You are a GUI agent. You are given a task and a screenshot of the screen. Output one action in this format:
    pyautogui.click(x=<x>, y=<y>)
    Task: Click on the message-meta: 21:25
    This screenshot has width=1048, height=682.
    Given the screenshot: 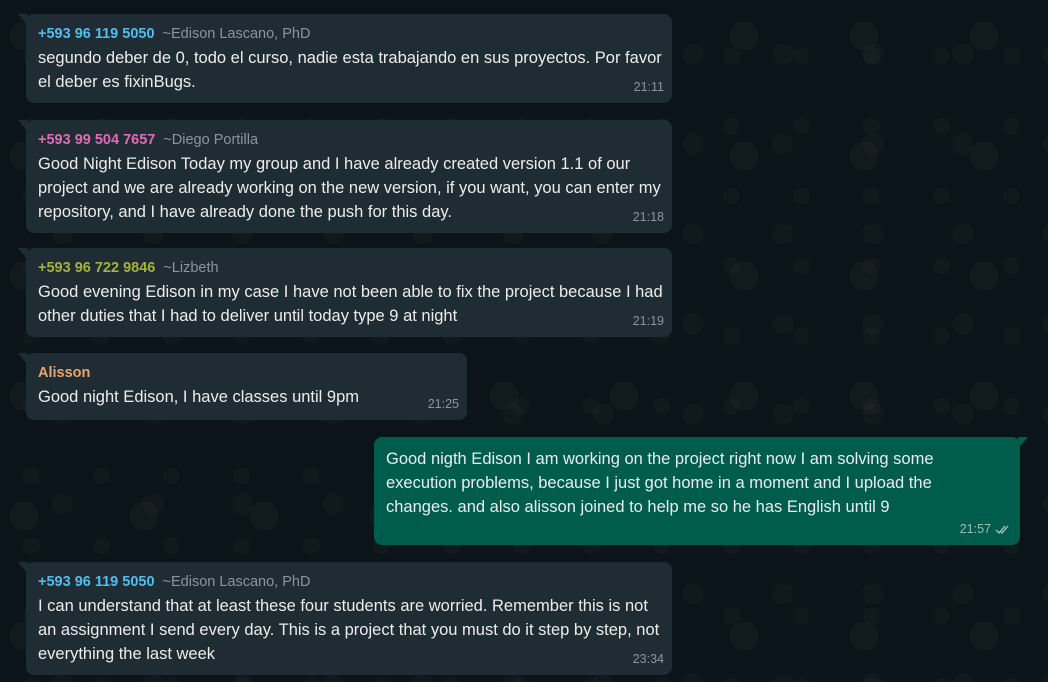 What is the action you would take?
    pyautogui.click(x=443, y=404)
    